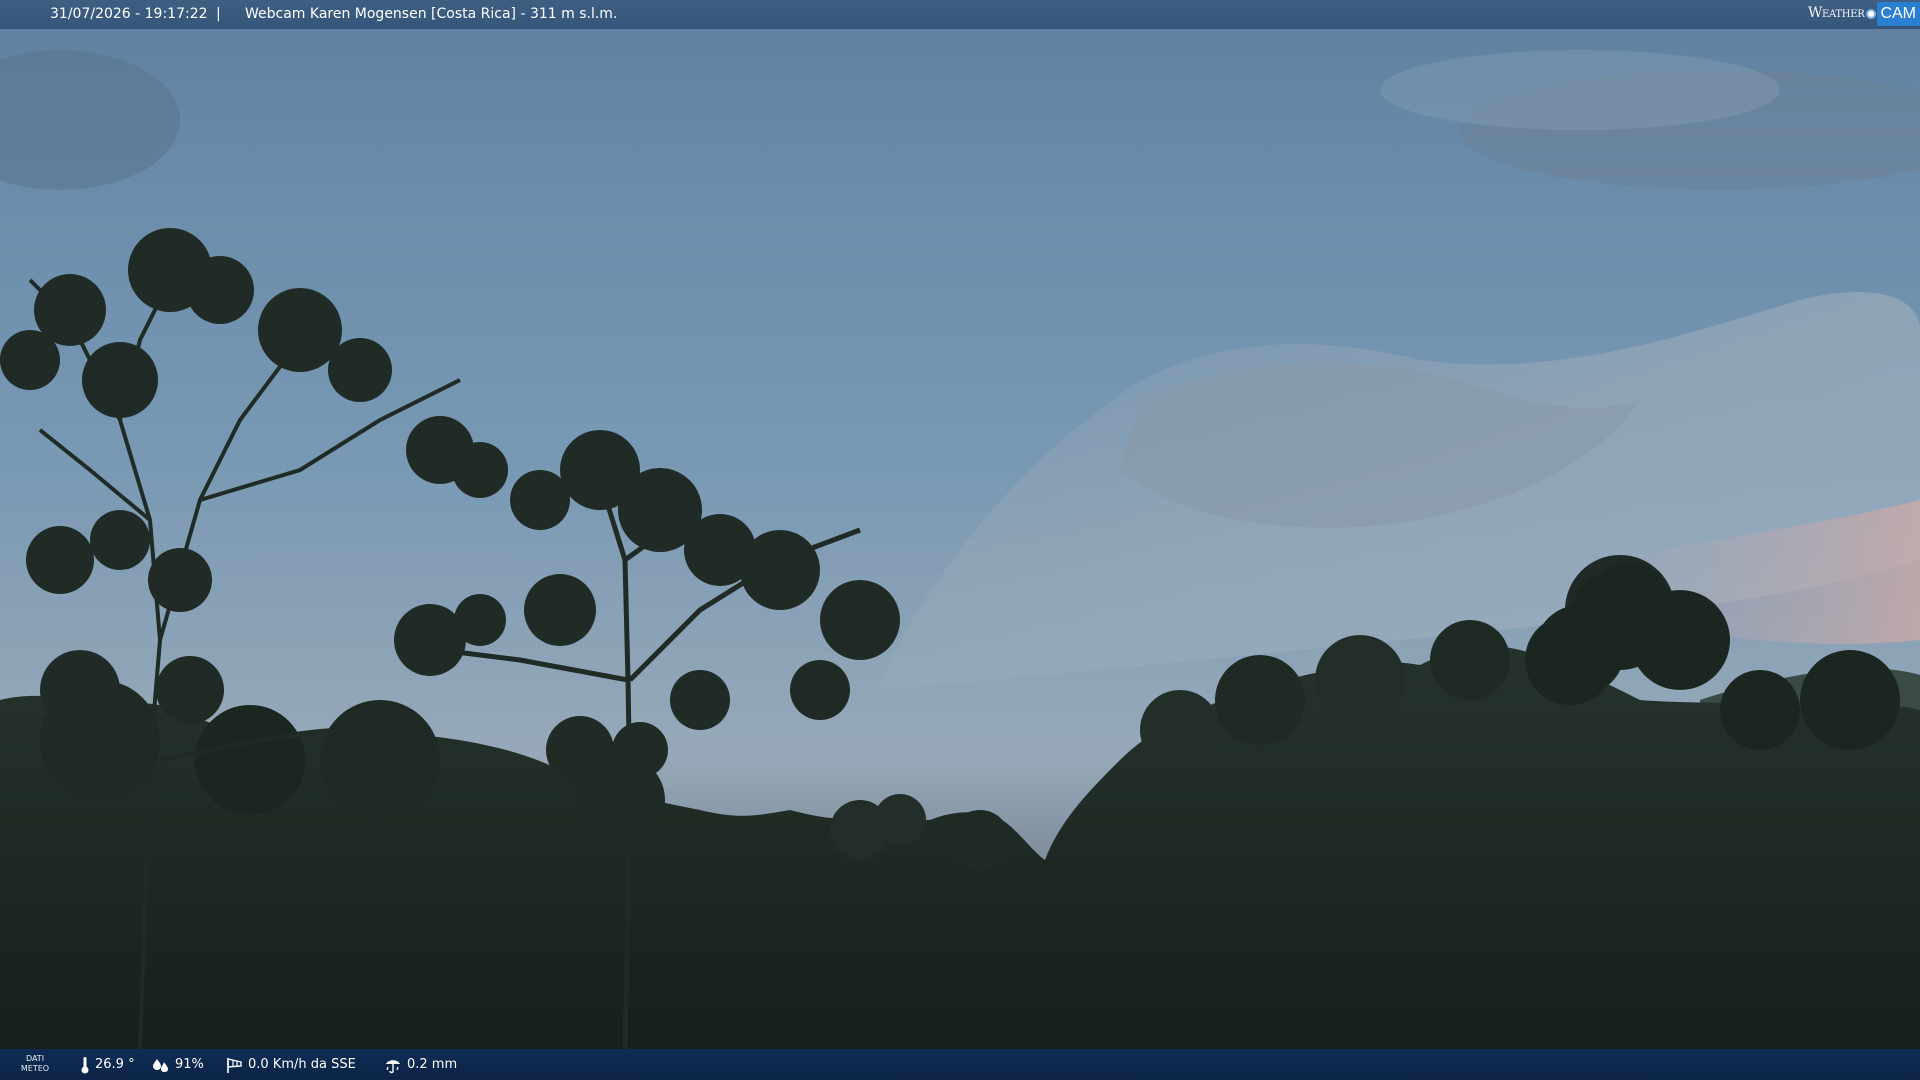  What do you see at coordinates (1871, 13) in the screenshot?
I see `brand-dot-icon` at bounding box center [1871, 13].